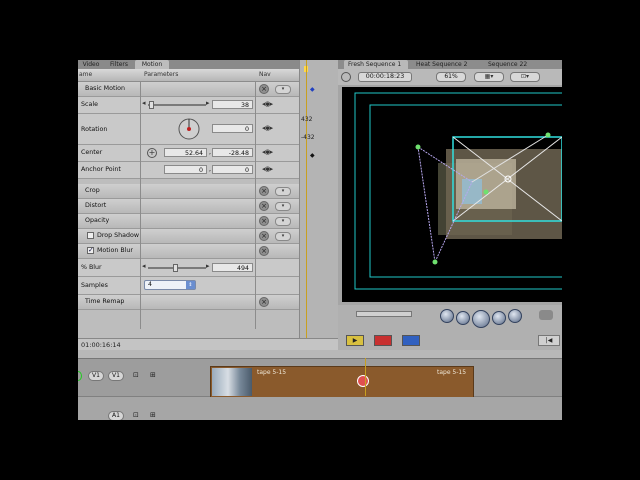 This screenshot has height=480, width=640. I want to click on replace-edit-icon, so click(411, 340).